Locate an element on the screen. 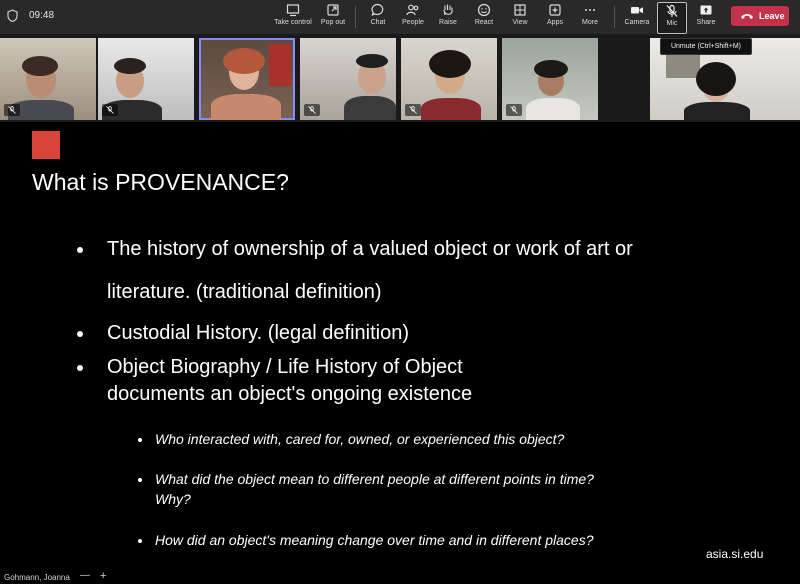 This screenshot has width=800, height=584. raise-hand-icon is located at coordinates (448, 10).